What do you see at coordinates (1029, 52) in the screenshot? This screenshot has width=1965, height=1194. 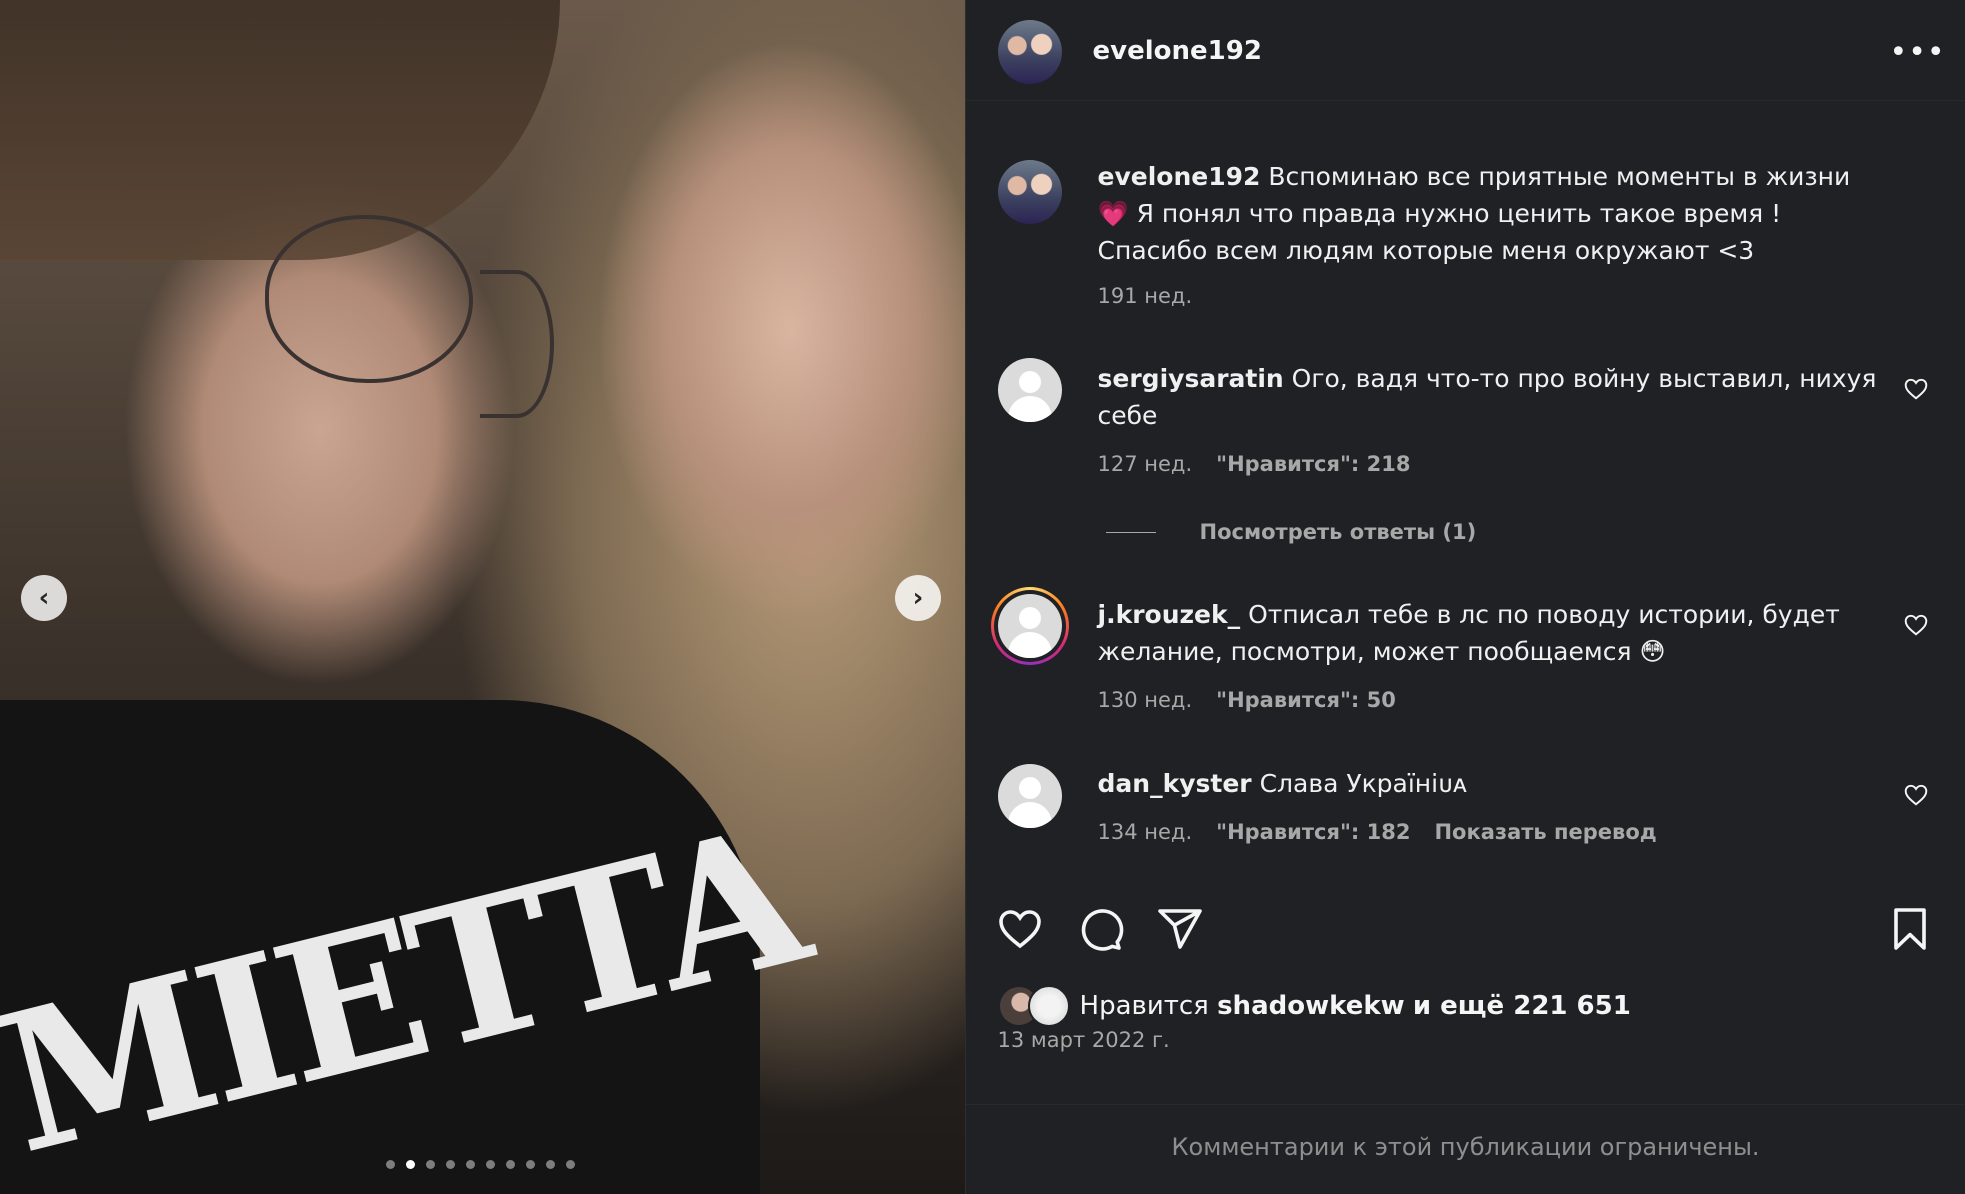 I see `author-avatar` at bounding box center [1029, 52].